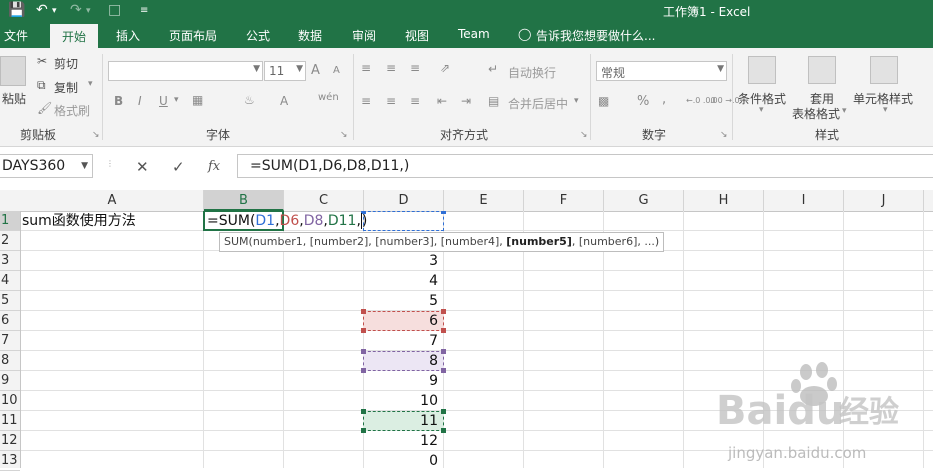 The image size is (933, 471). What do you see at coordinates (10, 281) in the screenshot?
I see `row-header-4: 4` at bounding box center [10, 281].